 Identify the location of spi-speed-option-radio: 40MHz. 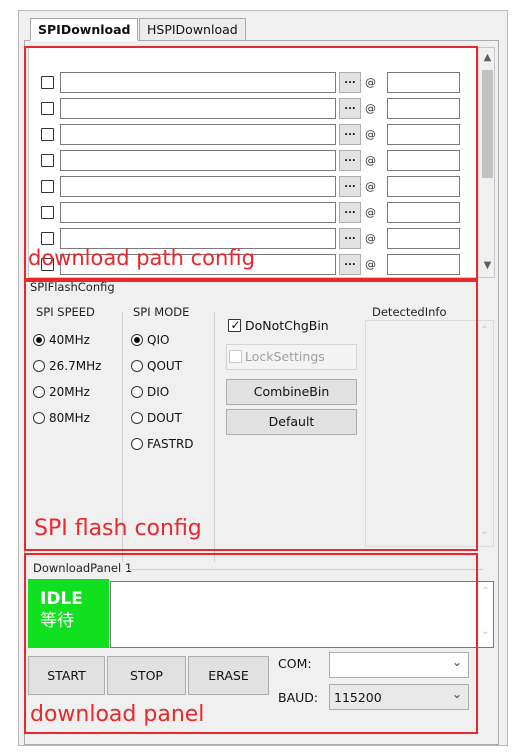
(61, 341).